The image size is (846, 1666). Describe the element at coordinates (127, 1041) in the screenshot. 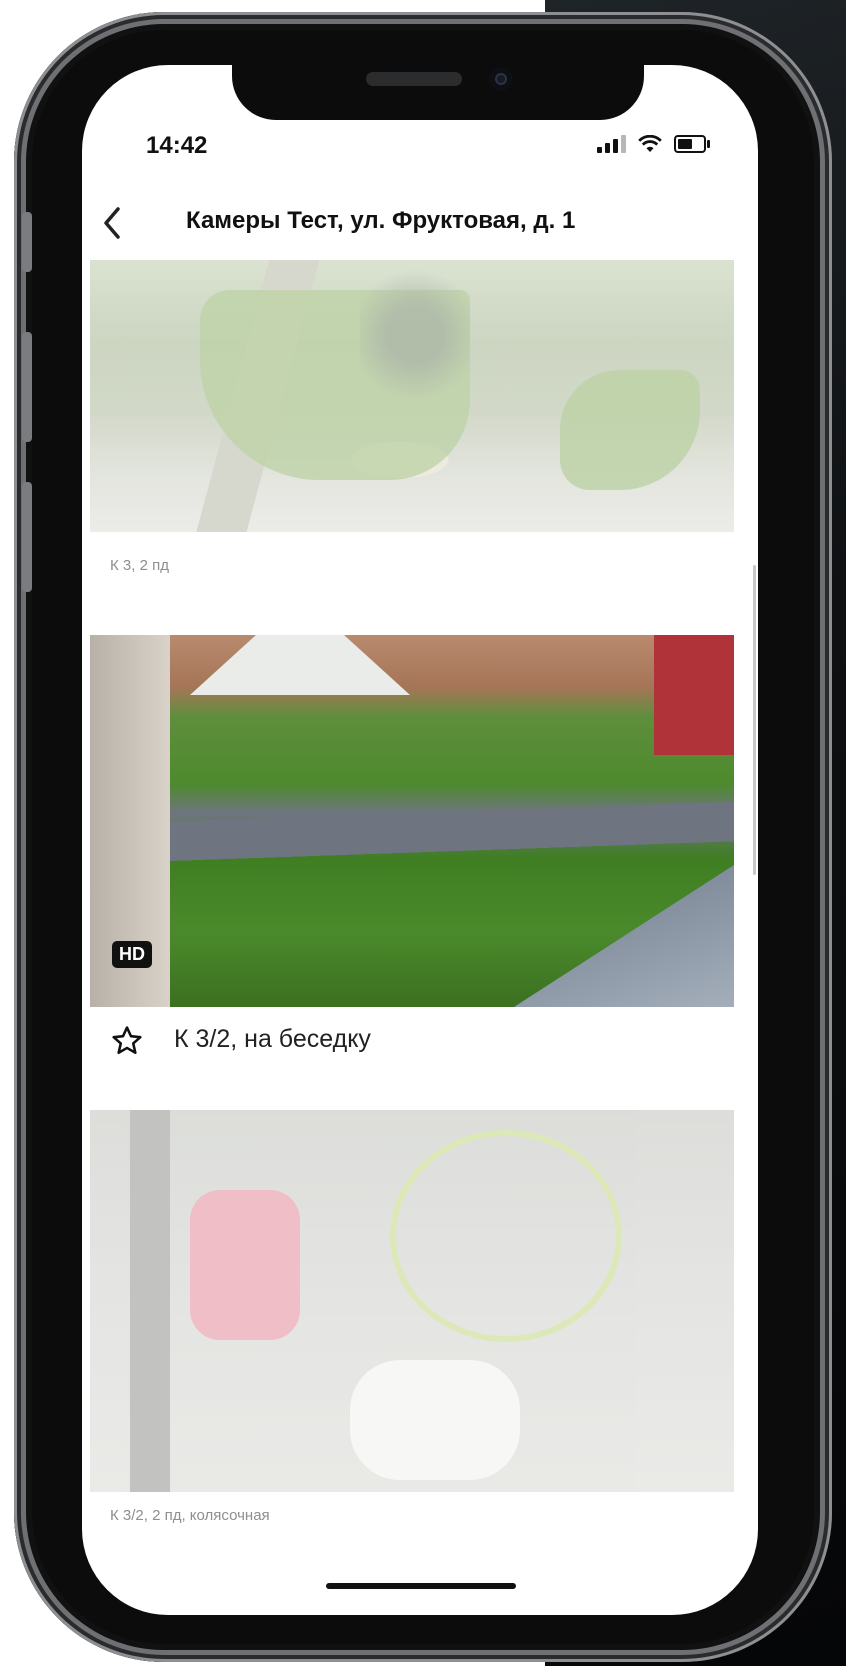

I see `star-outline-icon` at that location.